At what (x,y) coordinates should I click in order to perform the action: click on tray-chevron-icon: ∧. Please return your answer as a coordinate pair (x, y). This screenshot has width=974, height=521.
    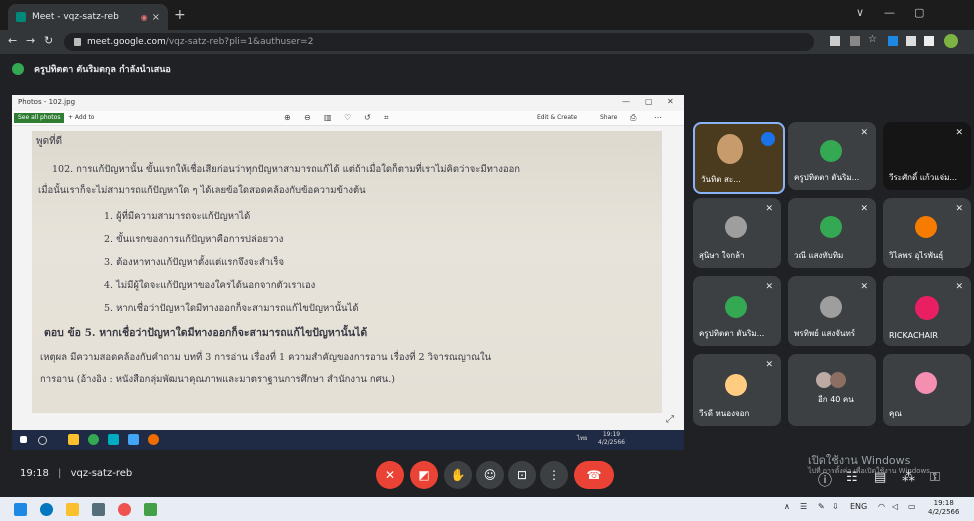
    Looking at the image, I should click on (787, 506).